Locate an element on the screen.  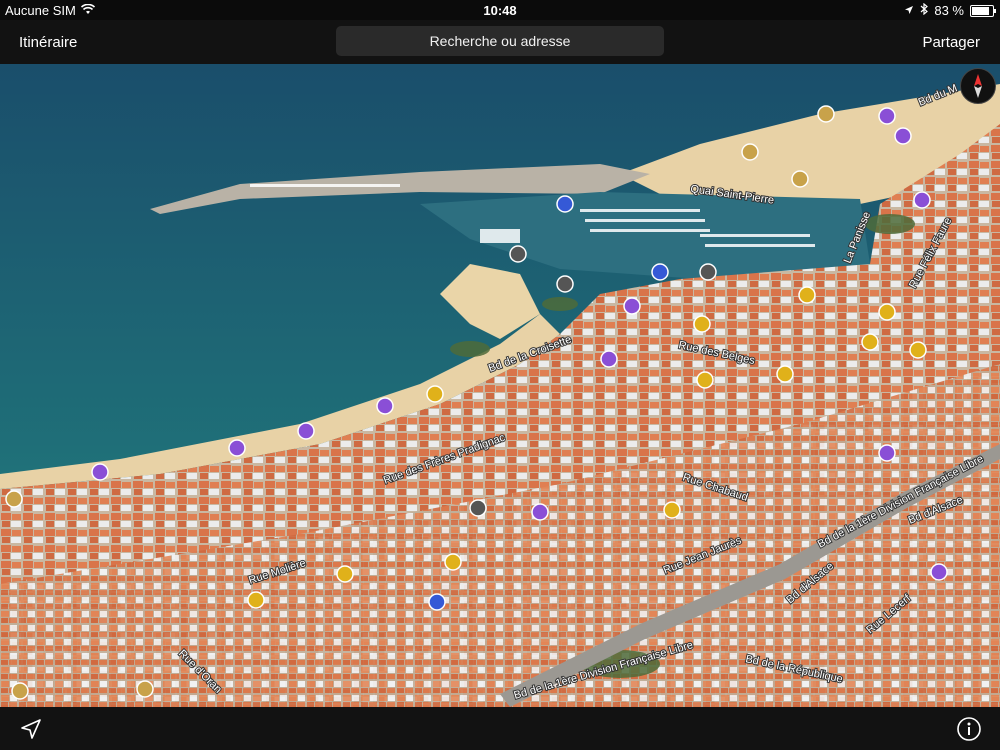
status-bar: Aucune SIM 10:48 83 % is located at coordinates (500, 10).